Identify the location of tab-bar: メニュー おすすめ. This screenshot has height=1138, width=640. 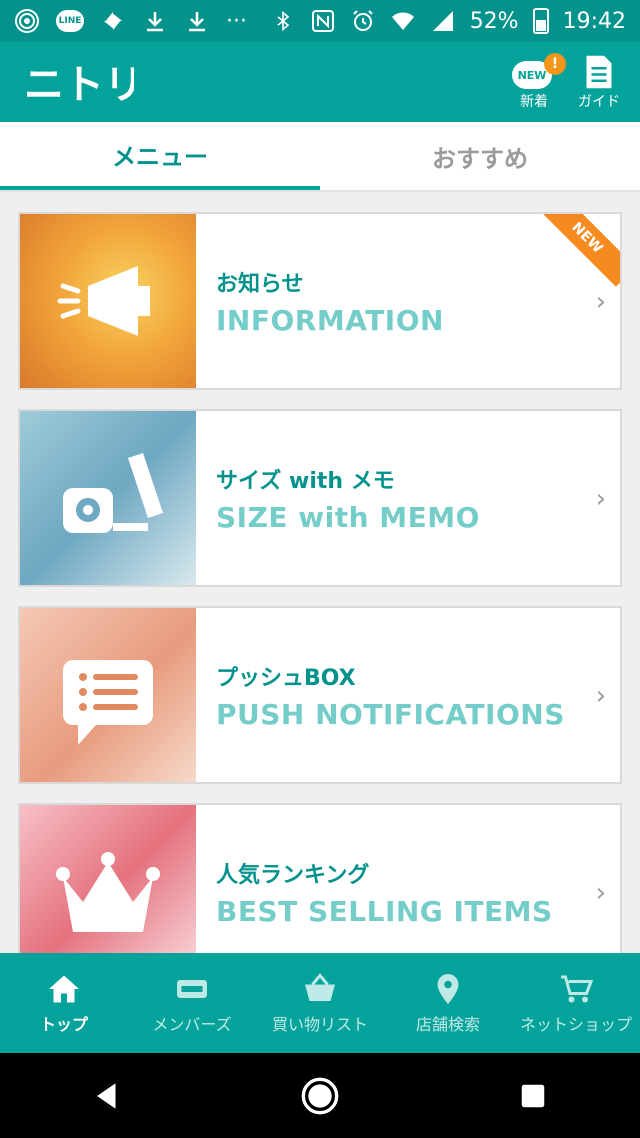
(320, 157).